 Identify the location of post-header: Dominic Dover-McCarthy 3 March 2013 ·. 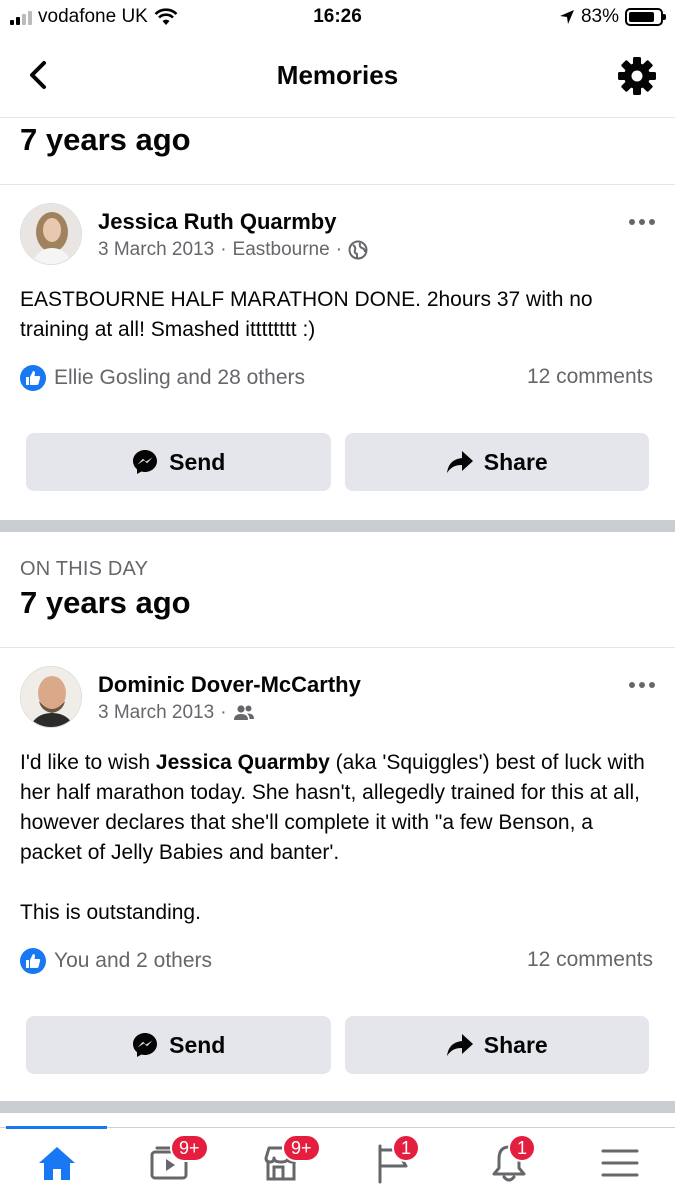
(337, 688).